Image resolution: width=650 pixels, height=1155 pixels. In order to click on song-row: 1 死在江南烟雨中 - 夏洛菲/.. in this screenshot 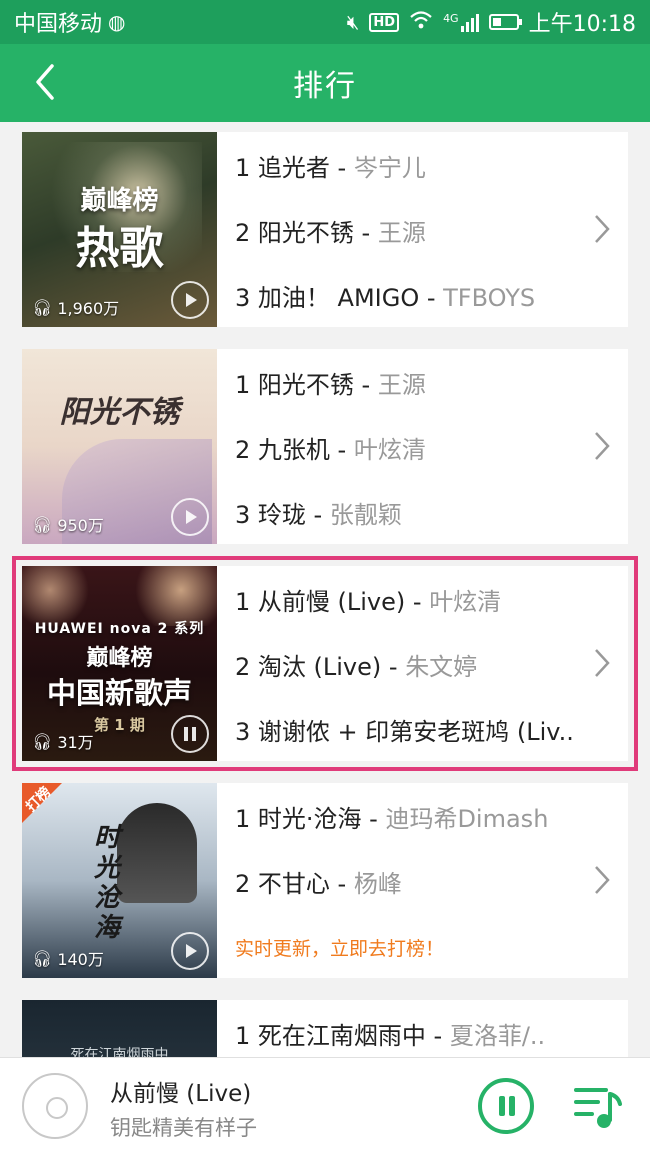, I will do `click(431, 1030)`.